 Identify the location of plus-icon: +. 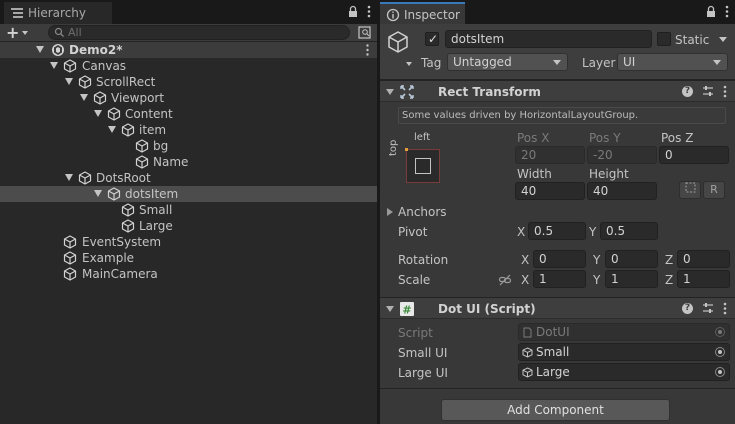
(13, 32).